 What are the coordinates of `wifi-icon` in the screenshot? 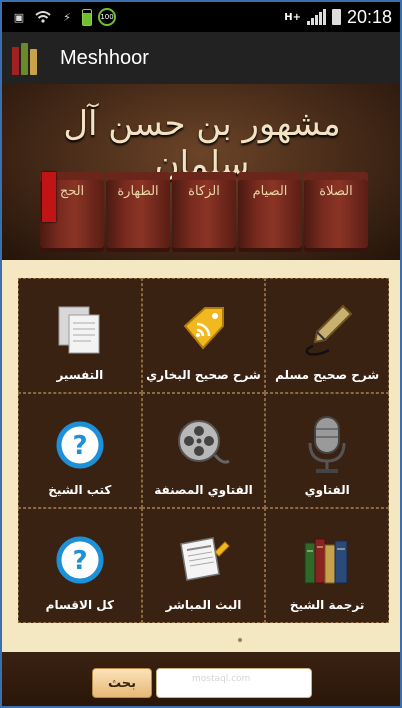 It's located at (43, 17).